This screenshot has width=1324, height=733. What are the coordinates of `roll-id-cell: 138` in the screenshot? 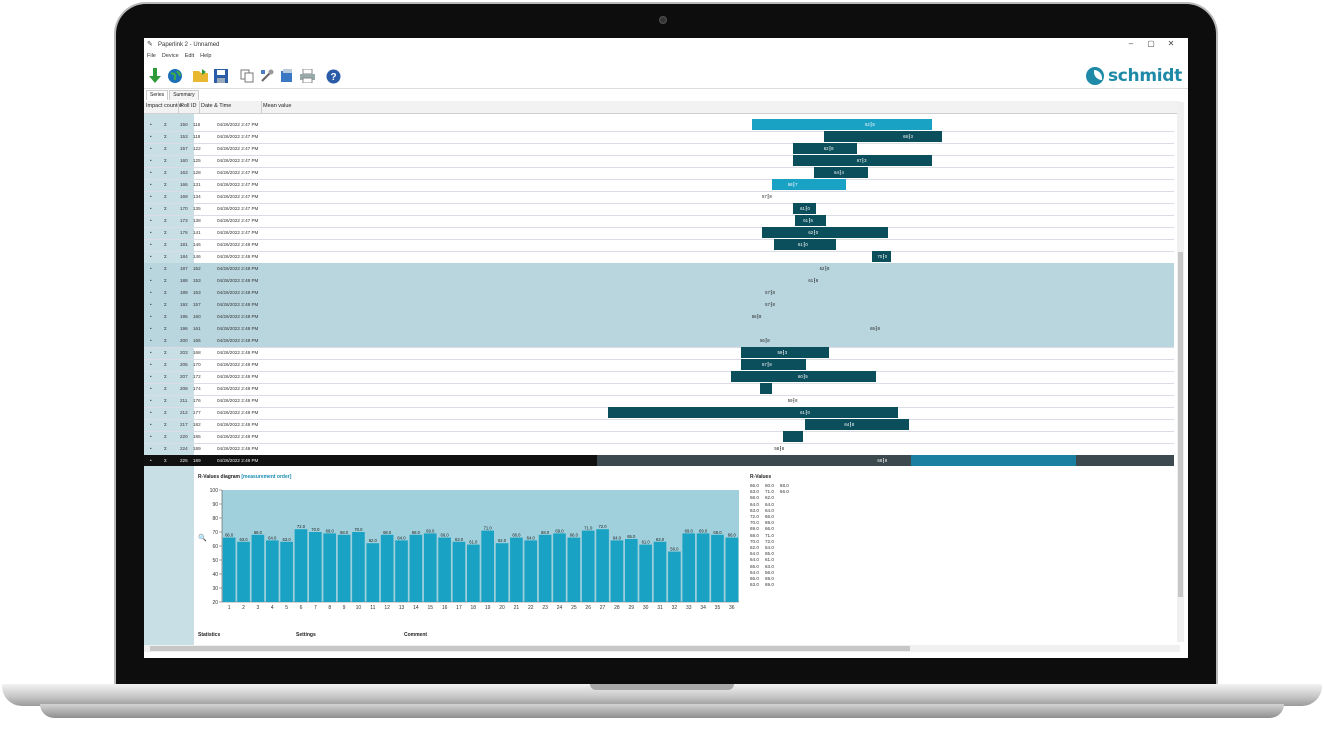 It's located at (197, 220).